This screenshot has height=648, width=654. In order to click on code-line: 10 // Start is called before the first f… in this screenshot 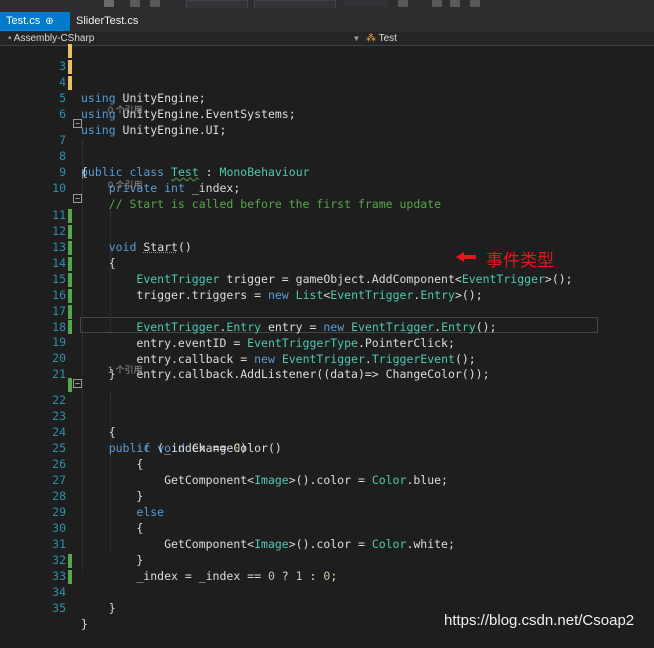, I will do `click(327, 187)`.